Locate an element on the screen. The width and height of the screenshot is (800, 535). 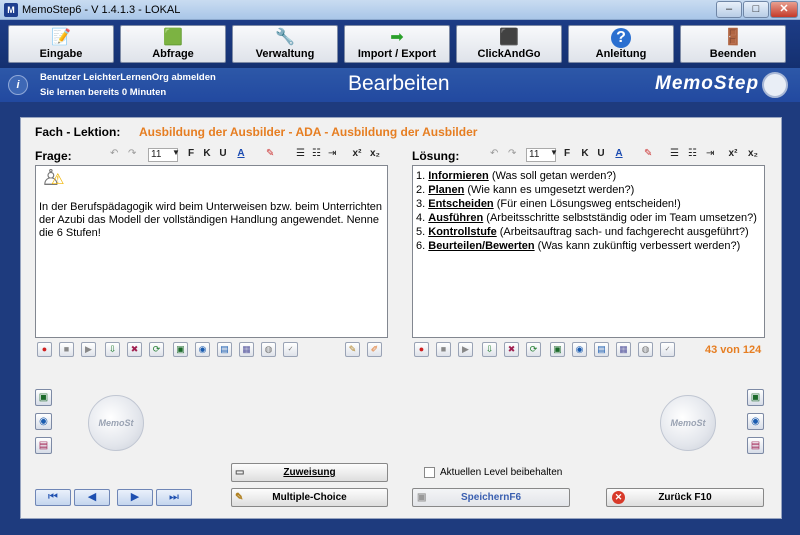
toolbar-abfrage-button: 🟩 Abfrage is located at coordinates (173, 44).